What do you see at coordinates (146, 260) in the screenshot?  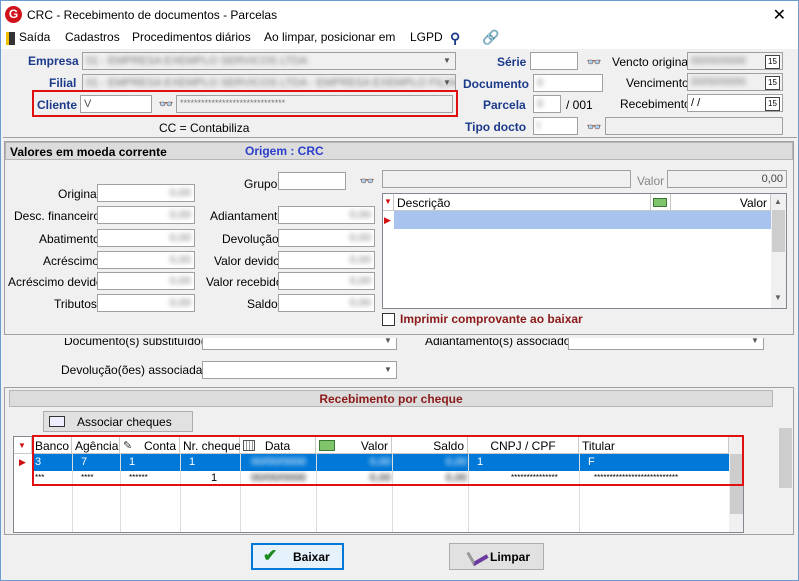 I see `acrescimo-field: 0,00` at bounding box center [146, 260].